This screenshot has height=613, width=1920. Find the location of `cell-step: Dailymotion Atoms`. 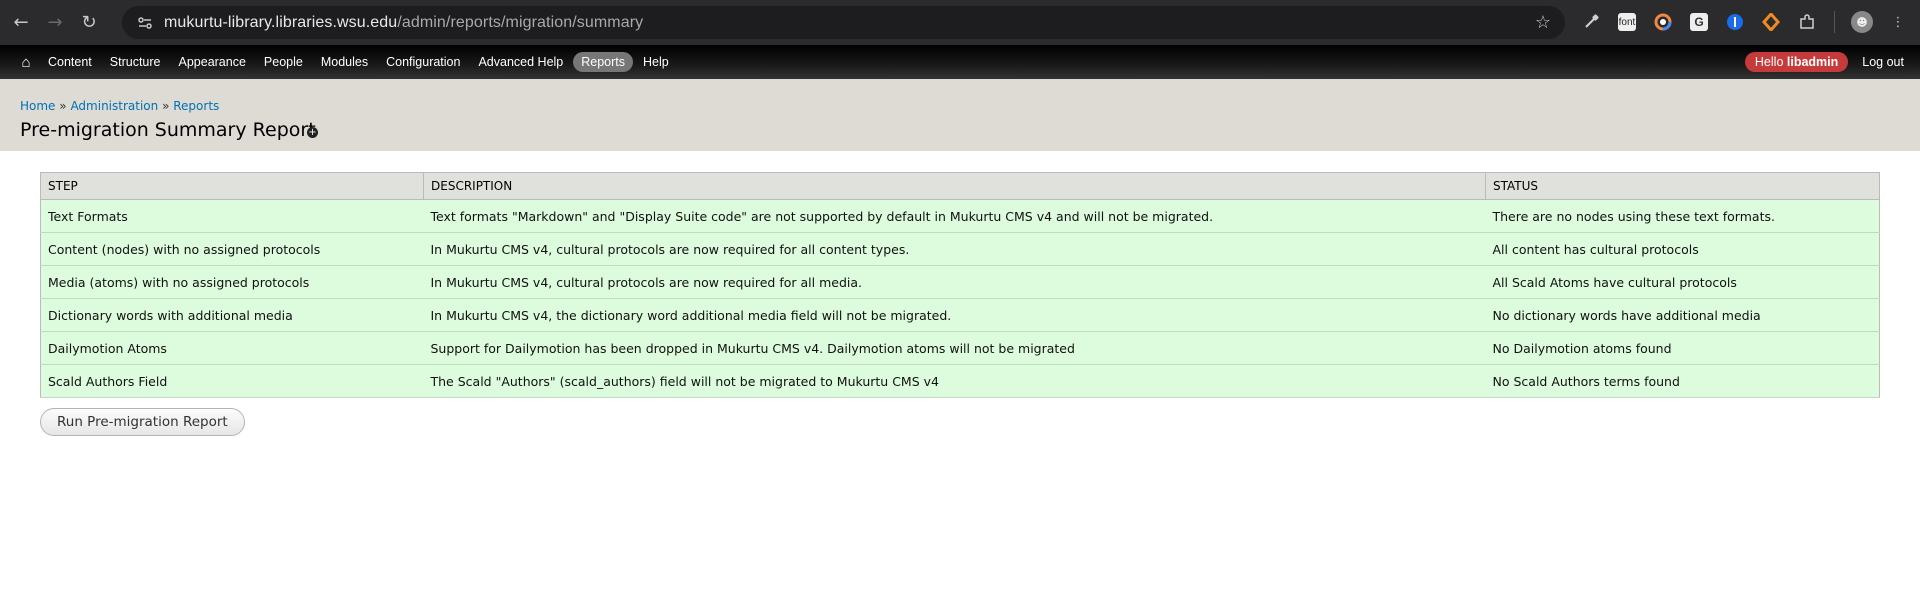

cell-step: Dailymotion Atoms is located at coordinates (232, 348).